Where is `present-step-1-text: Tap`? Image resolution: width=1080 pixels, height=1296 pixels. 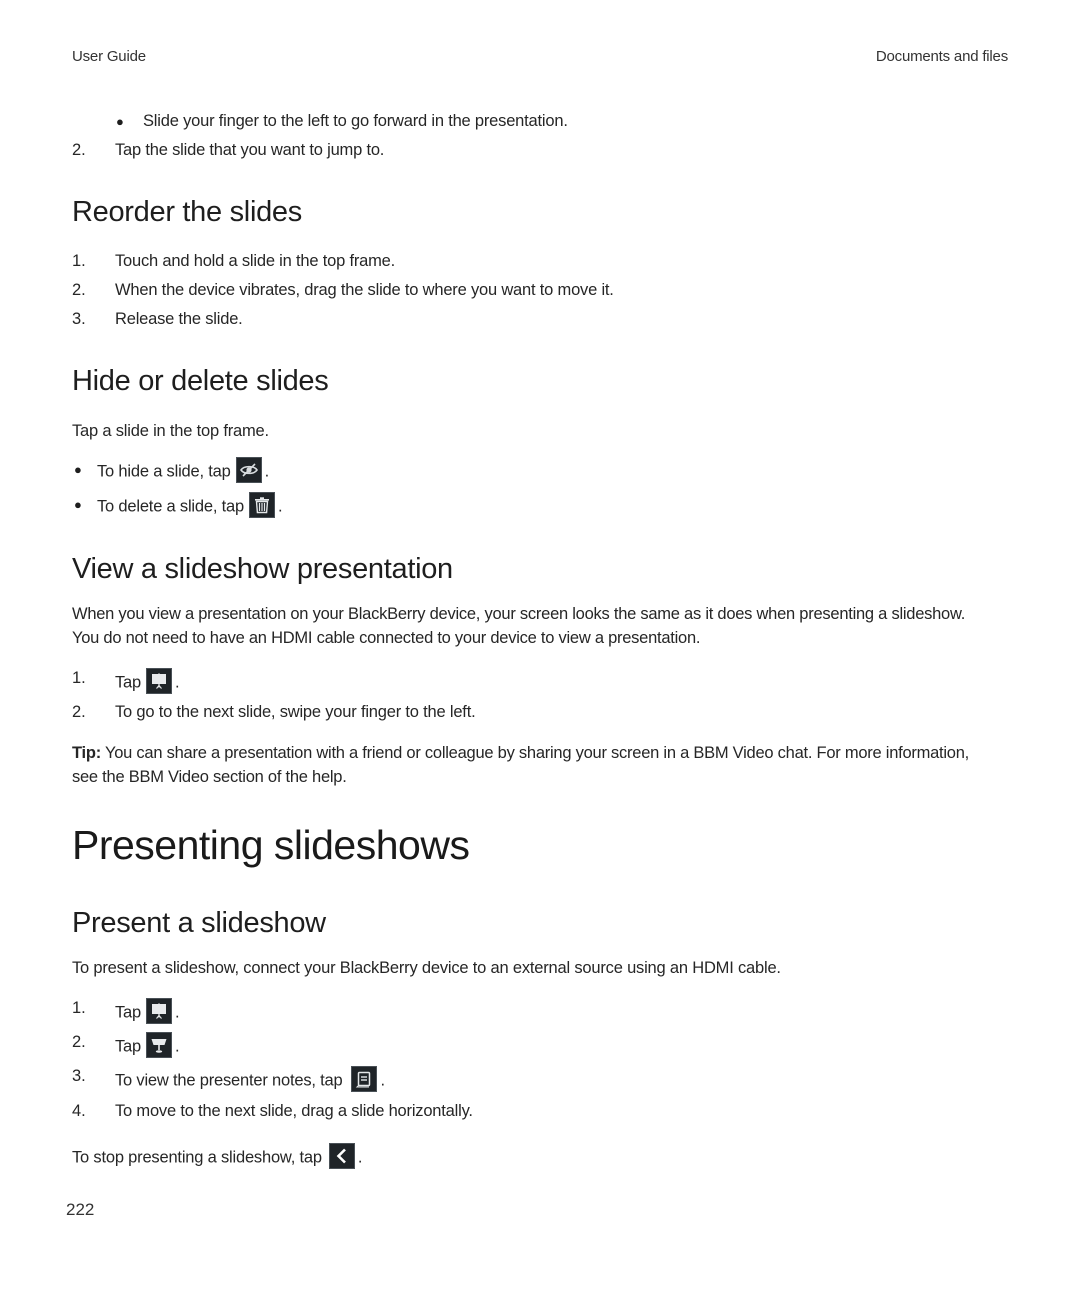
present-step-1-text: Tap is located at coordinates (128, 1012).